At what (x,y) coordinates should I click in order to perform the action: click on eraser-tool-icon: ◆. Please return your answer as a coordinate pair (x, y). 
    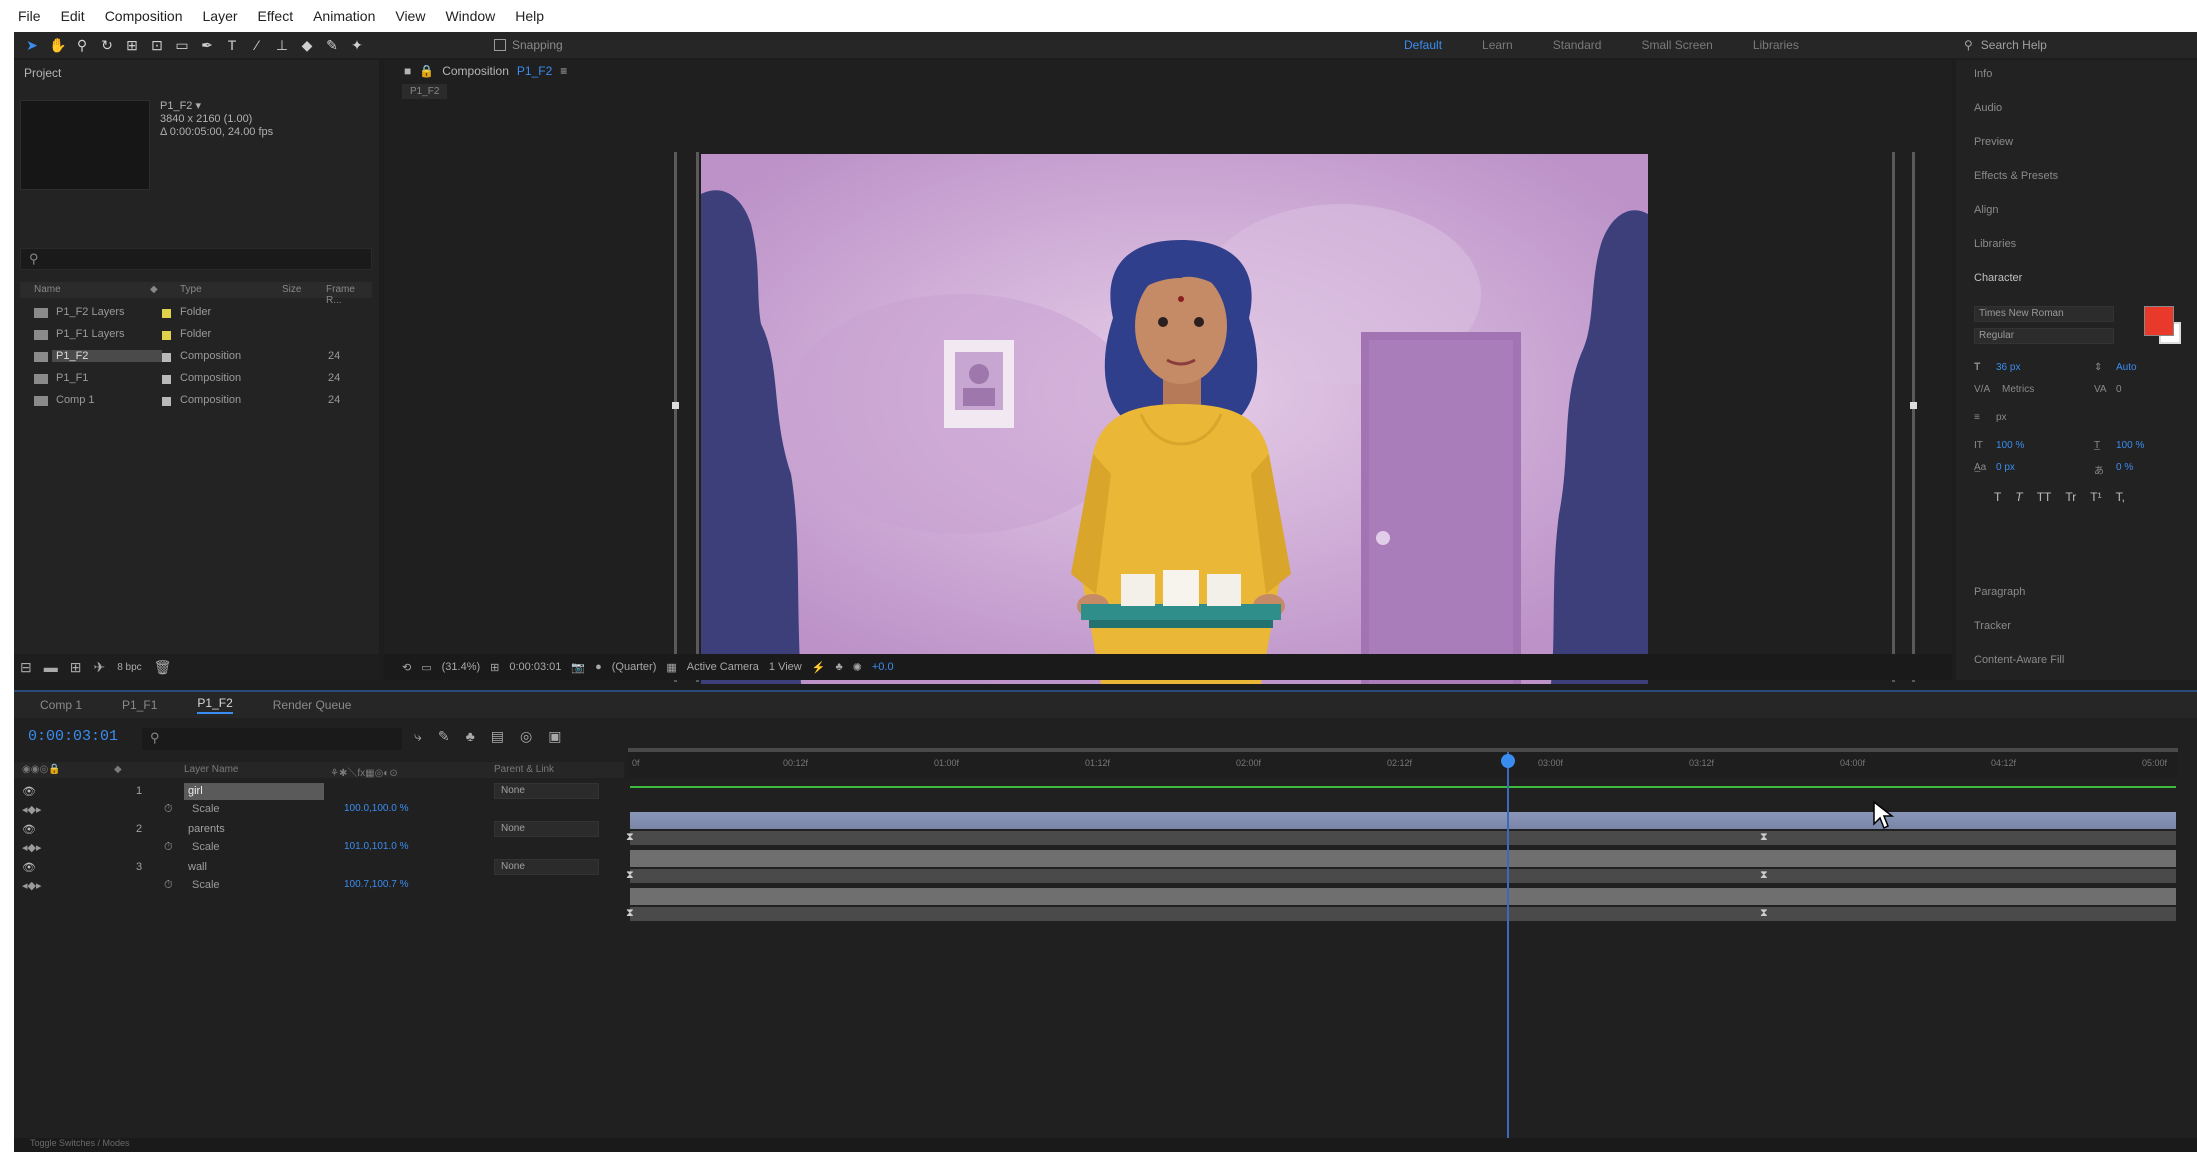
    Looking at the image, I should click on (307, 45).